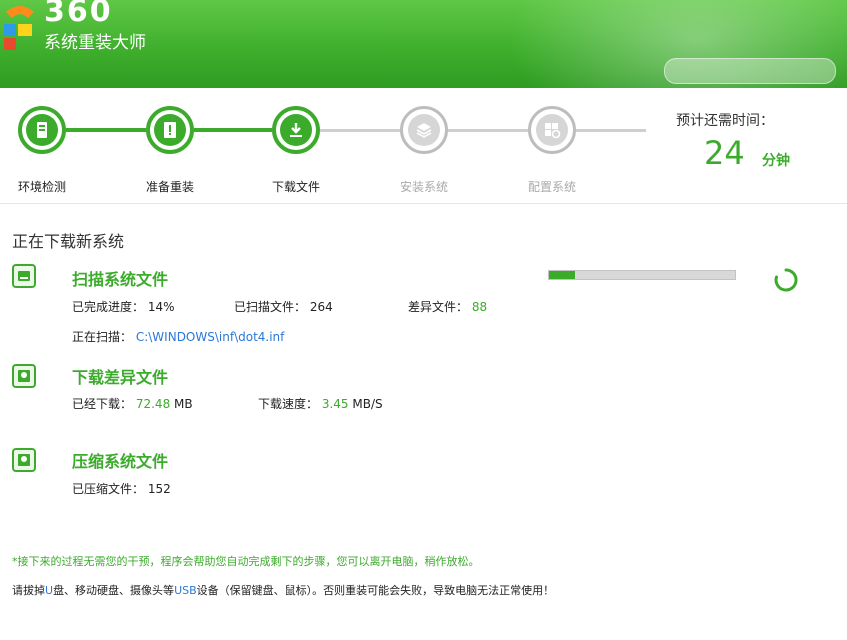 The width and height of the screenshot is (847, 640). Describe the element at coordinates (102, 337) in the screenshot. I see `scanning-label: 正在扫描：` at that location.